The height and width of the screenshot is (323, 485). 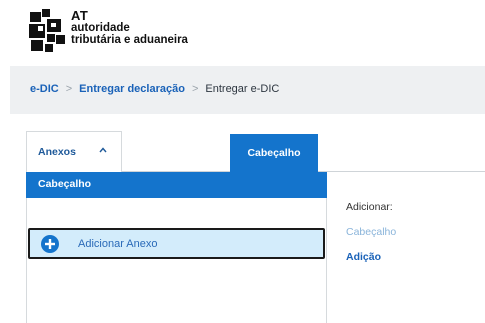 I want to click on detail-subtitle: Cabeçalho, so click(x=371, y=232).